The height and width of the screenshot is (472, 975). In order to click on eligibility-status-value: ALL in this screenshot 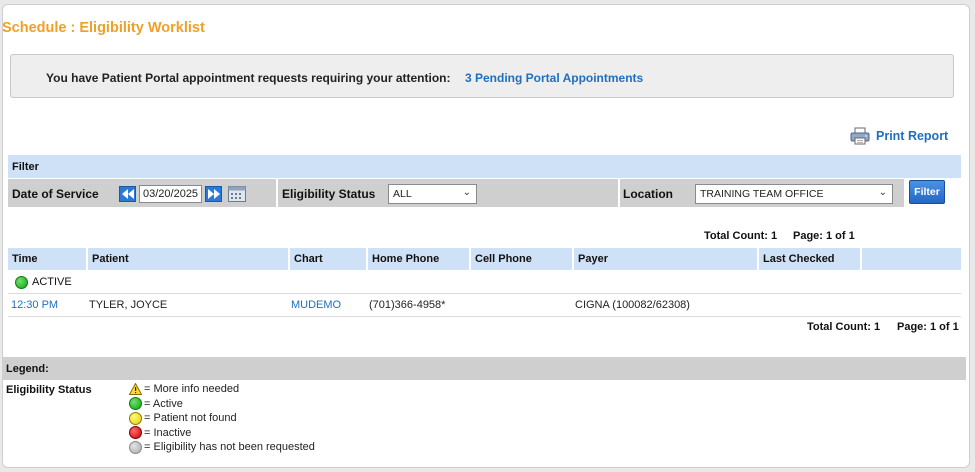, I will do `click(402, 194)`.